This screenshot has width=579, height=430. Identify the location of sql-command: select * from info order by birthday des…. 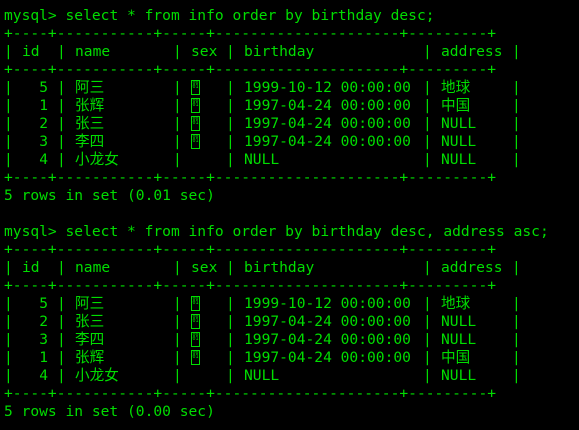
(307, 231).